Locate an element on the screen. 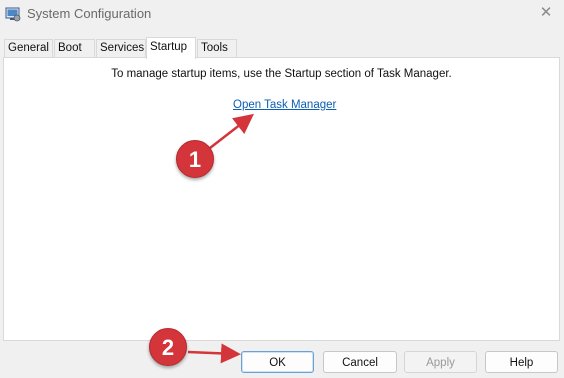 Image resolution: width=564 pixels, height=378 pixels. annotation-arrows is located at coordinates (220, 238).